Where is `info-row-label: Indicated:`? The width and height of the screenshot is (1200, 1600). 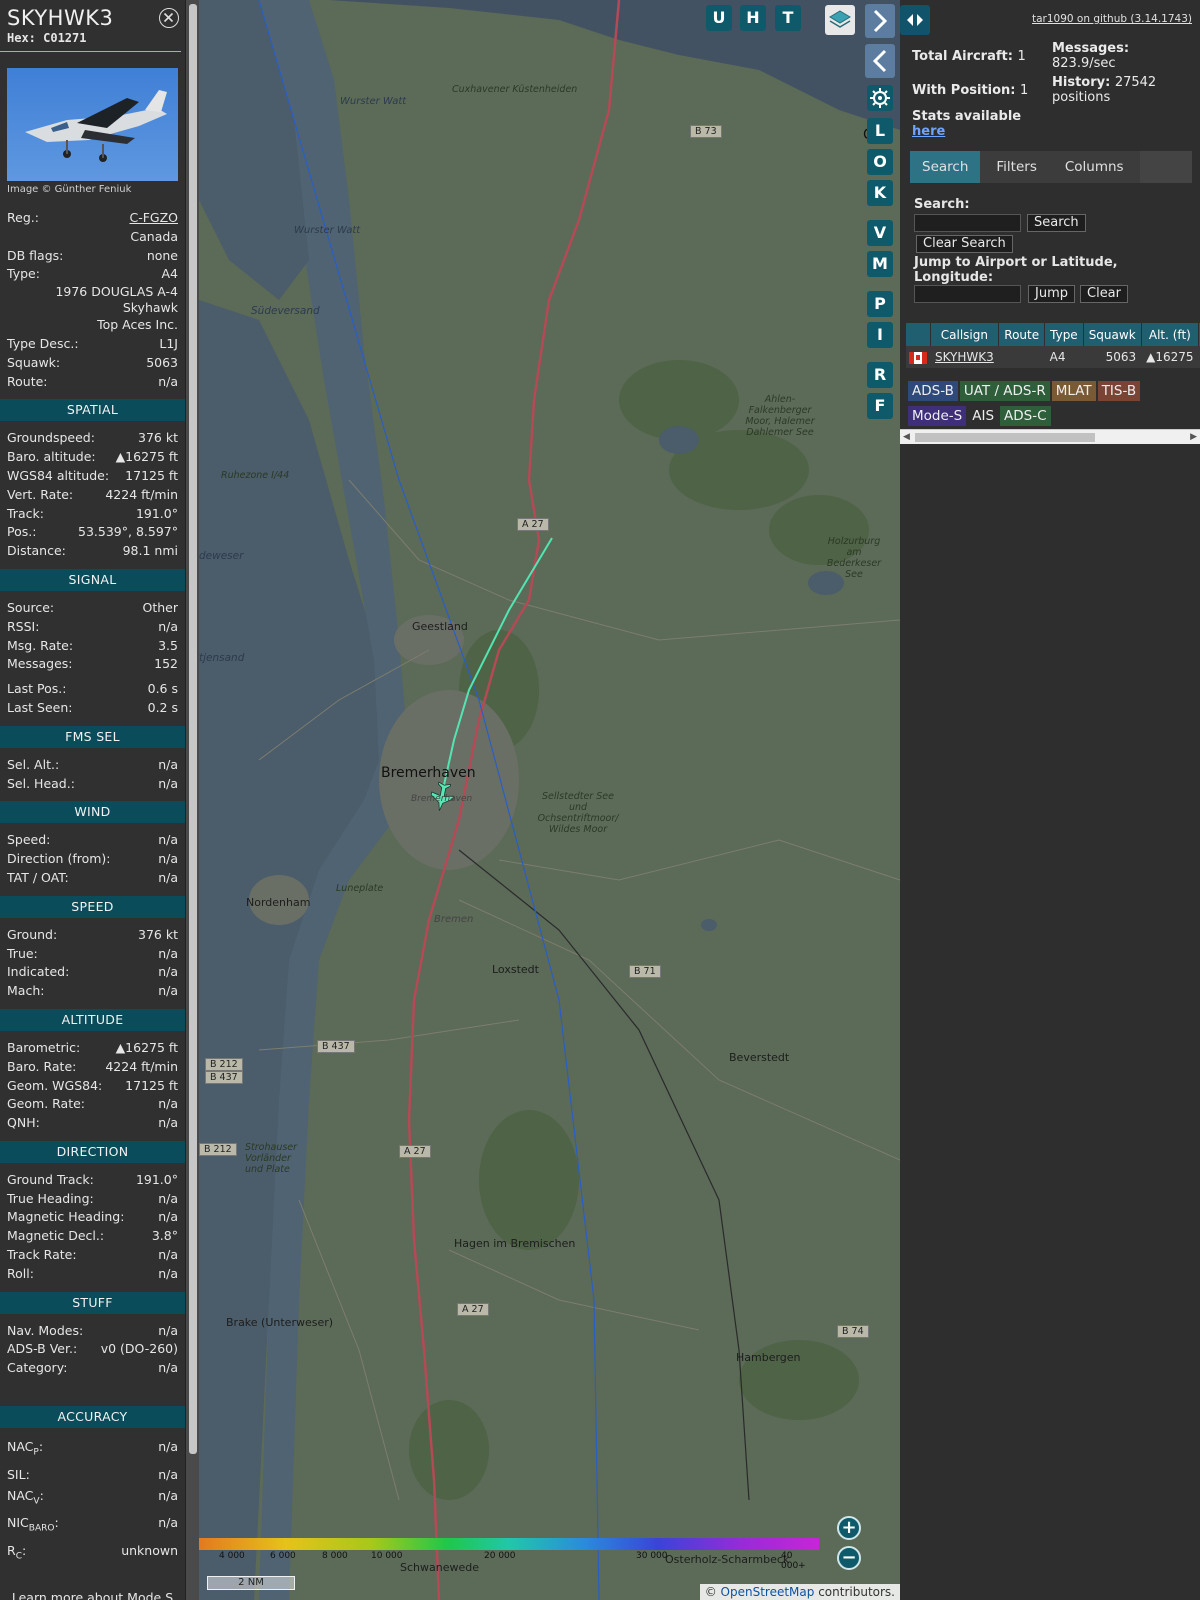
info-row-label: Indicated: is located at coordinates (38, 972).